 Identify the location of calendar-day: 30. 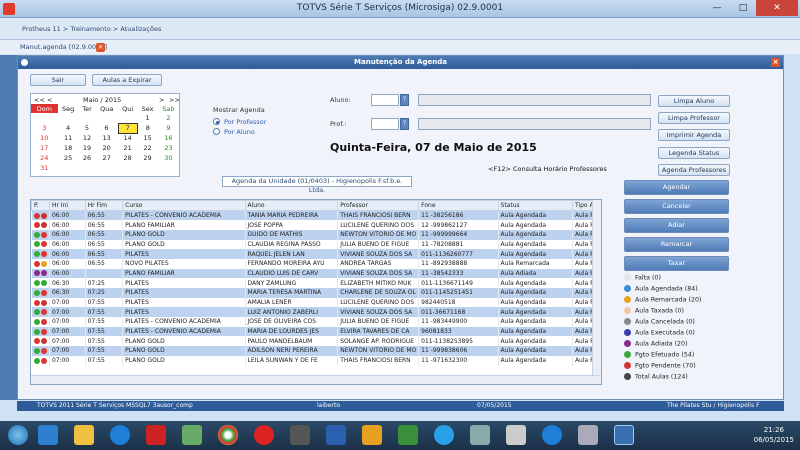
(168, 158).